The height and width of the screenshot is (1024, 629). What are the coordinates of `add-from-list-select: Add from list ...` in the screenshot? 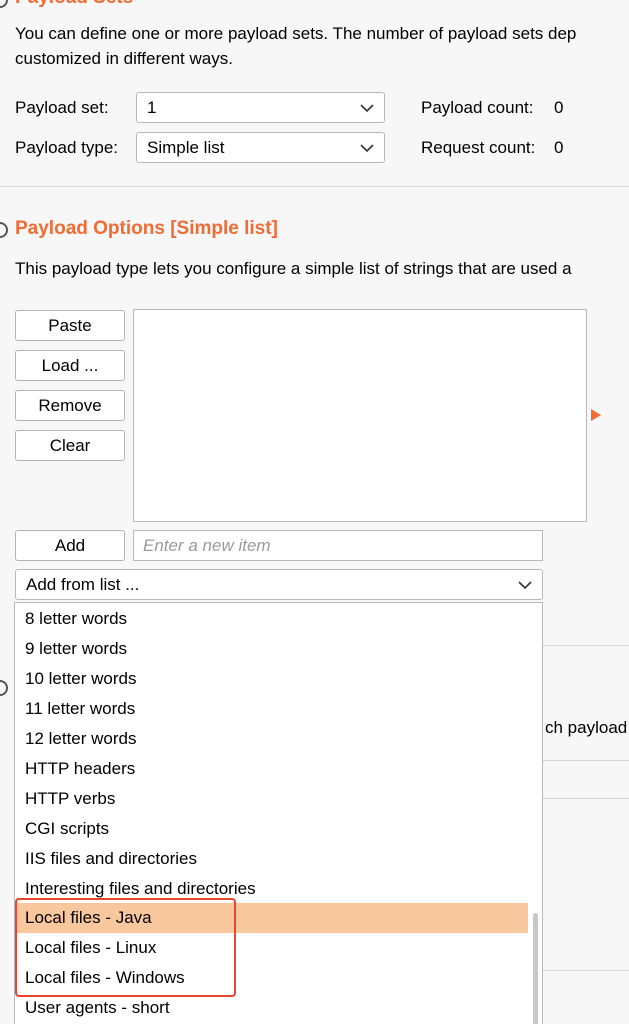 It's located at (279, 584).